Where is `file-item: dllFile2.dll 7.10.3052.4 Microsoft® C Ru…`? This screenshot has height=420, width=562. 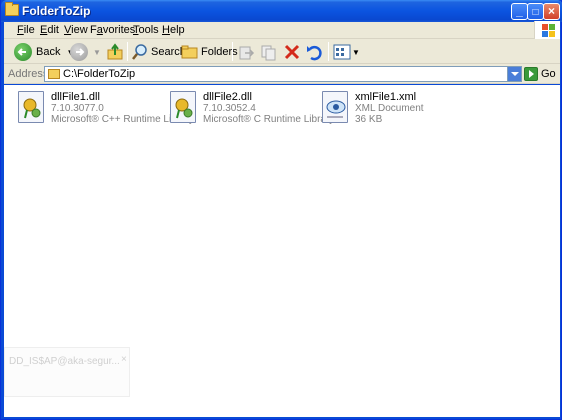 file-item: dllFile2.dll 7.10.3052.4 Microsoft® C Ru… is located at coordinates (248, 109).